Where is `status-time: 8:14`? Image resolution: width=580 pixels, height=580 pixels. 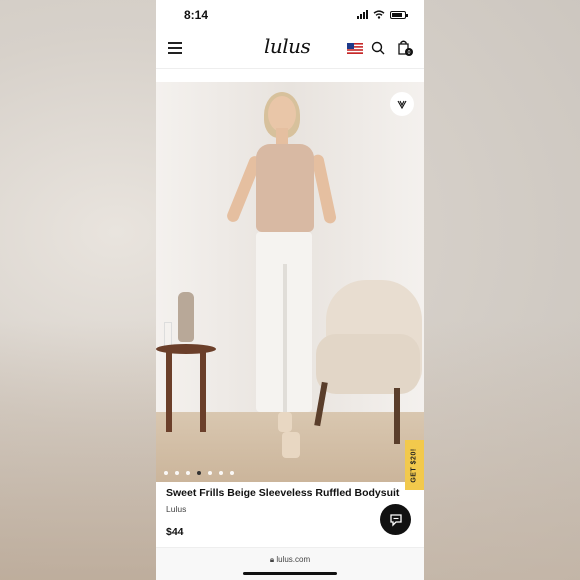
status-time: 8:14 is located at coordinates (196, 15).